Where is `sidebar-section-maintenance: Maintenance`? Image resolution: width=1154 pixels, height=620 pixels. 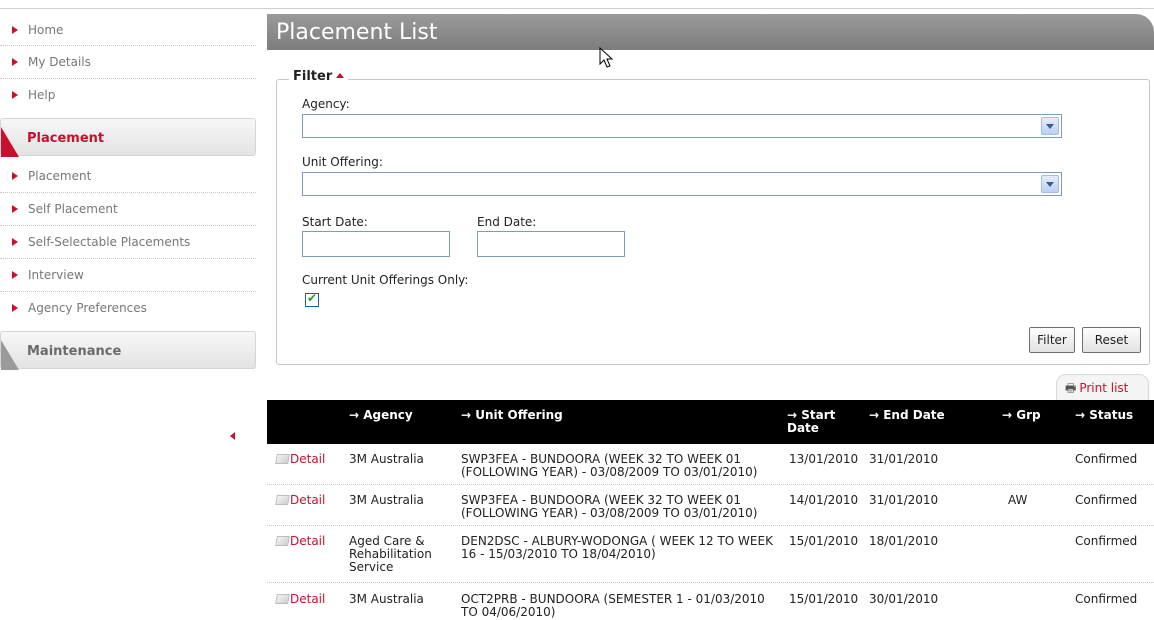 sidebar-section-maintenance: Maintenance is located at coordinates (128, 350).